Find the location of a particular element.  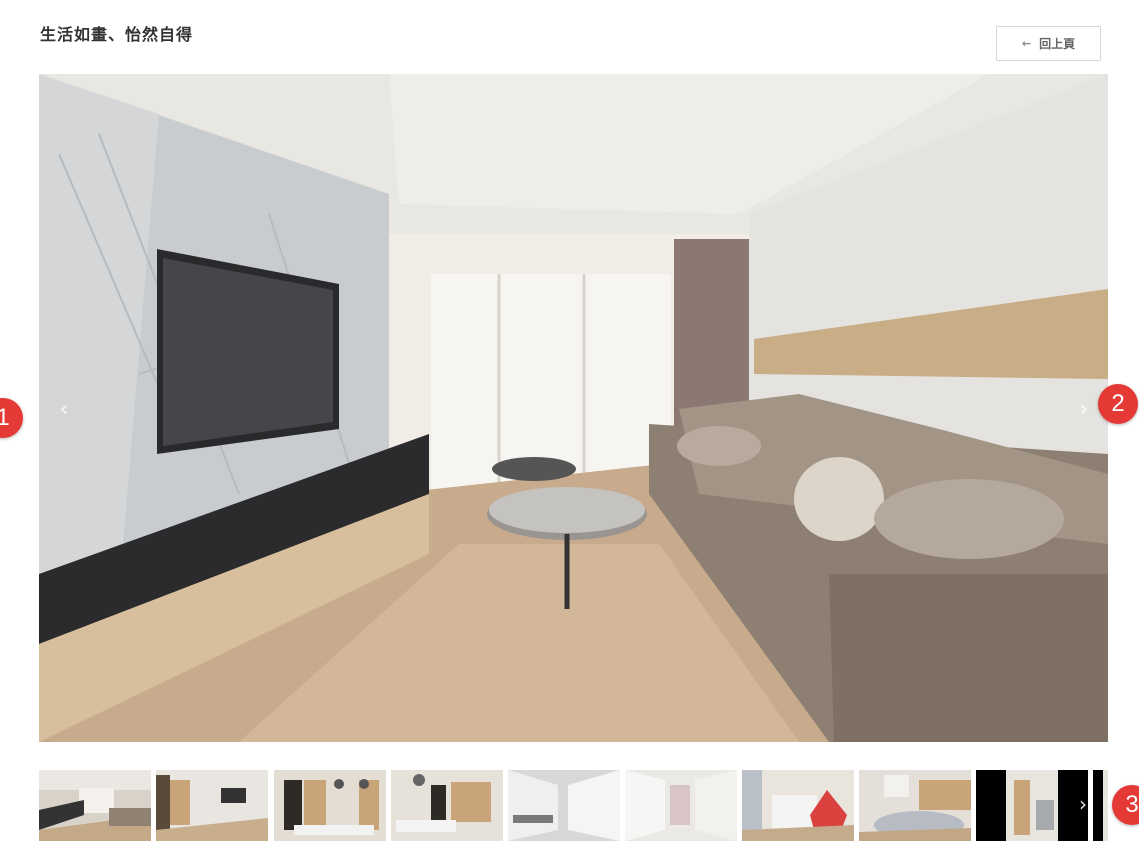

back-button: ← 回上頁 is located at coordinates (1048, 43).